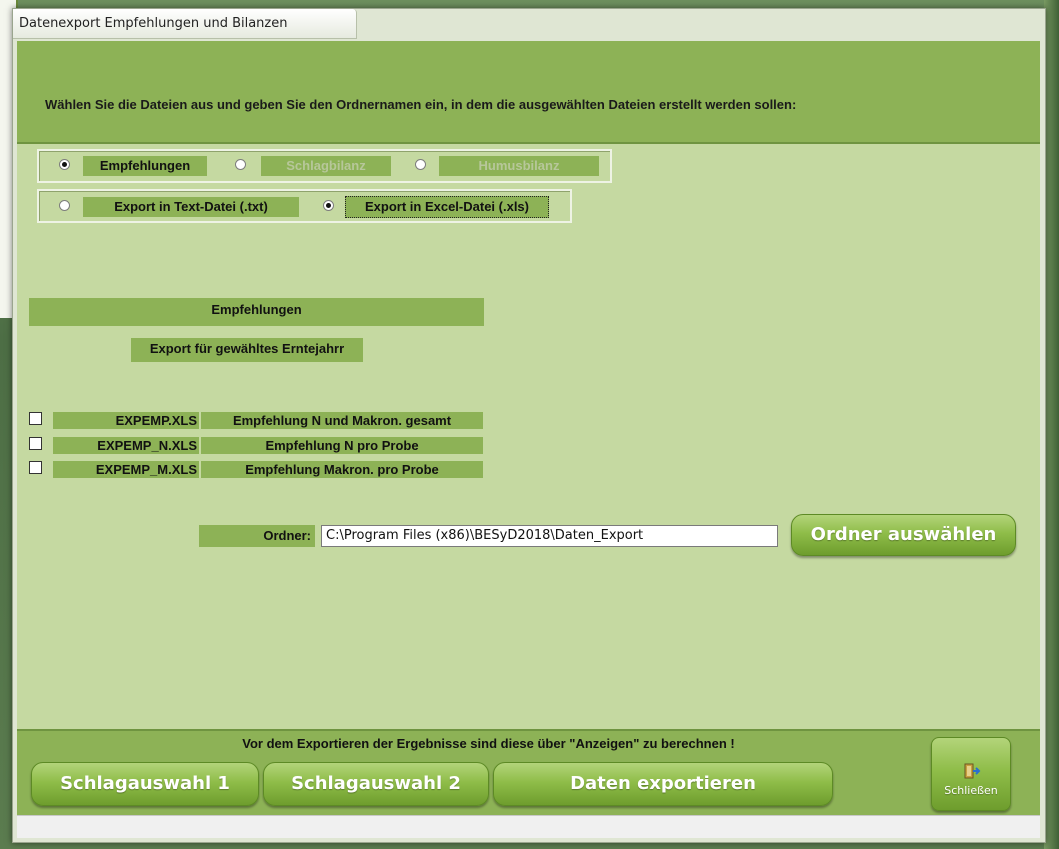 This screenshot has width=1059, height=849. What do you see at coordinates (257, 536) in the screenshot?
I see `folder-label: Ordner:` at bounding box center [257, 536].